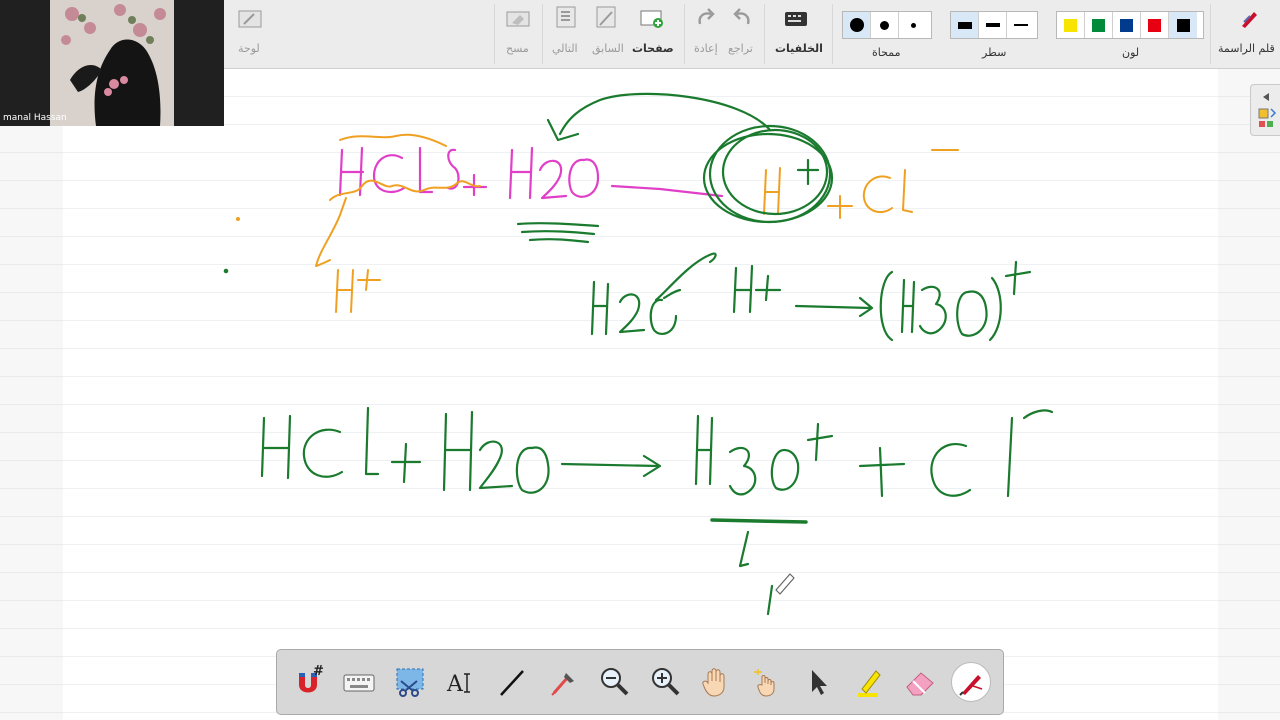 The height and width of the screenshot is (720, 1280). What do you see at coordinates (740, 48) in the screenshot?
I see `undo-label: تراجع` at bounding box center [740, 48].